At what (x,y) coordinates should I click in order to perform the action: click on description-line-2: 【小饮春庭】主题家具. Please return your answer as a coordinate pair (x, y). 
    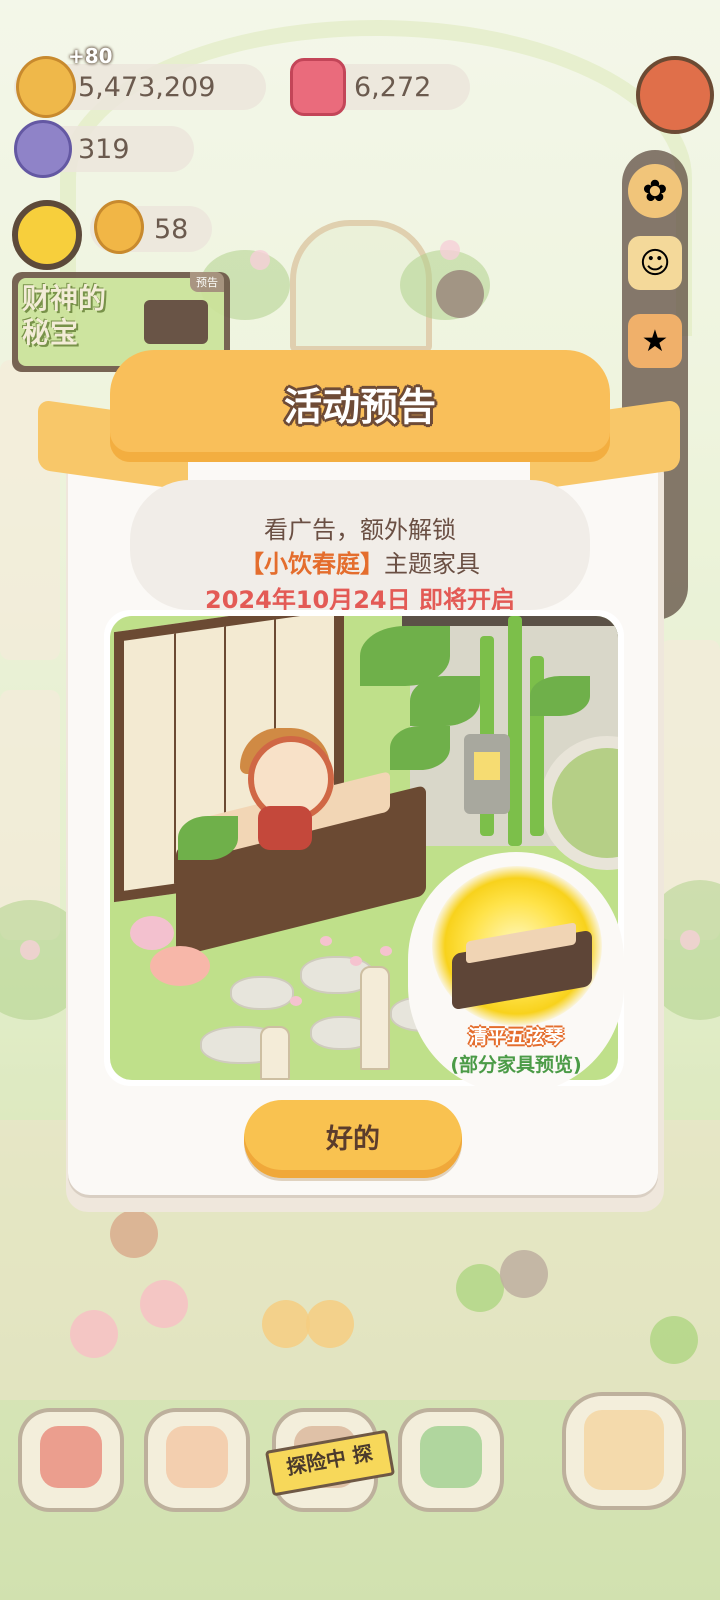
    Looking at the image, I should click on (360, 561).